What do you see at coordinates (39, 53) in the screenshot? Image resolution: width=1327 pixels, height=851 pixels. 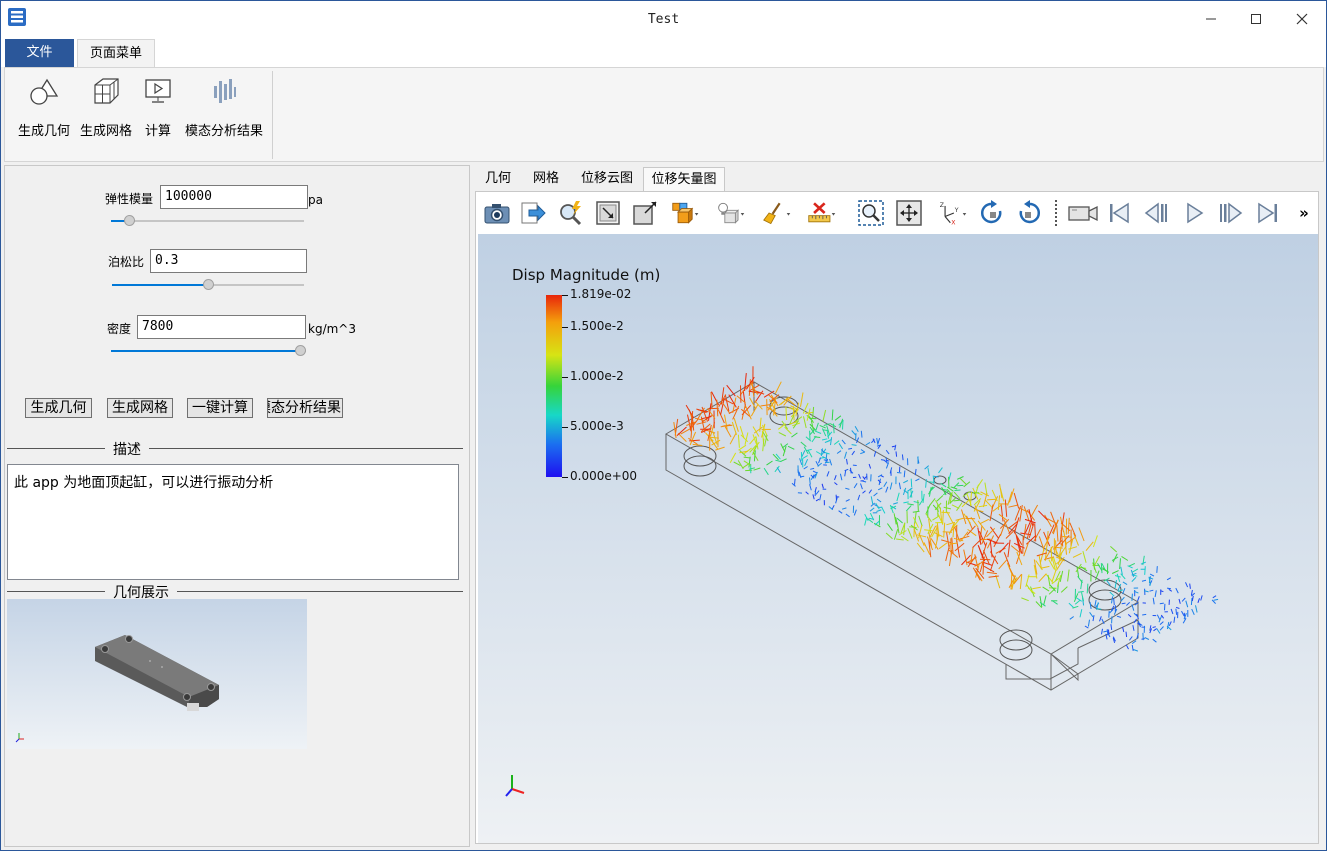 I see `tab-file: 文件` at bounding box center [39, 53].